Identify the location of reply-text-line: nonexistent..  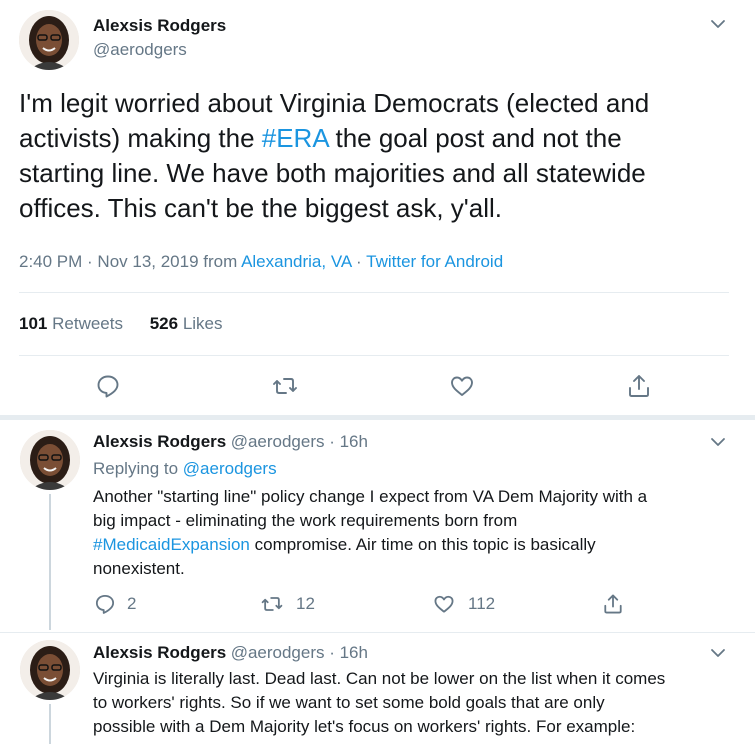
(139, 568).